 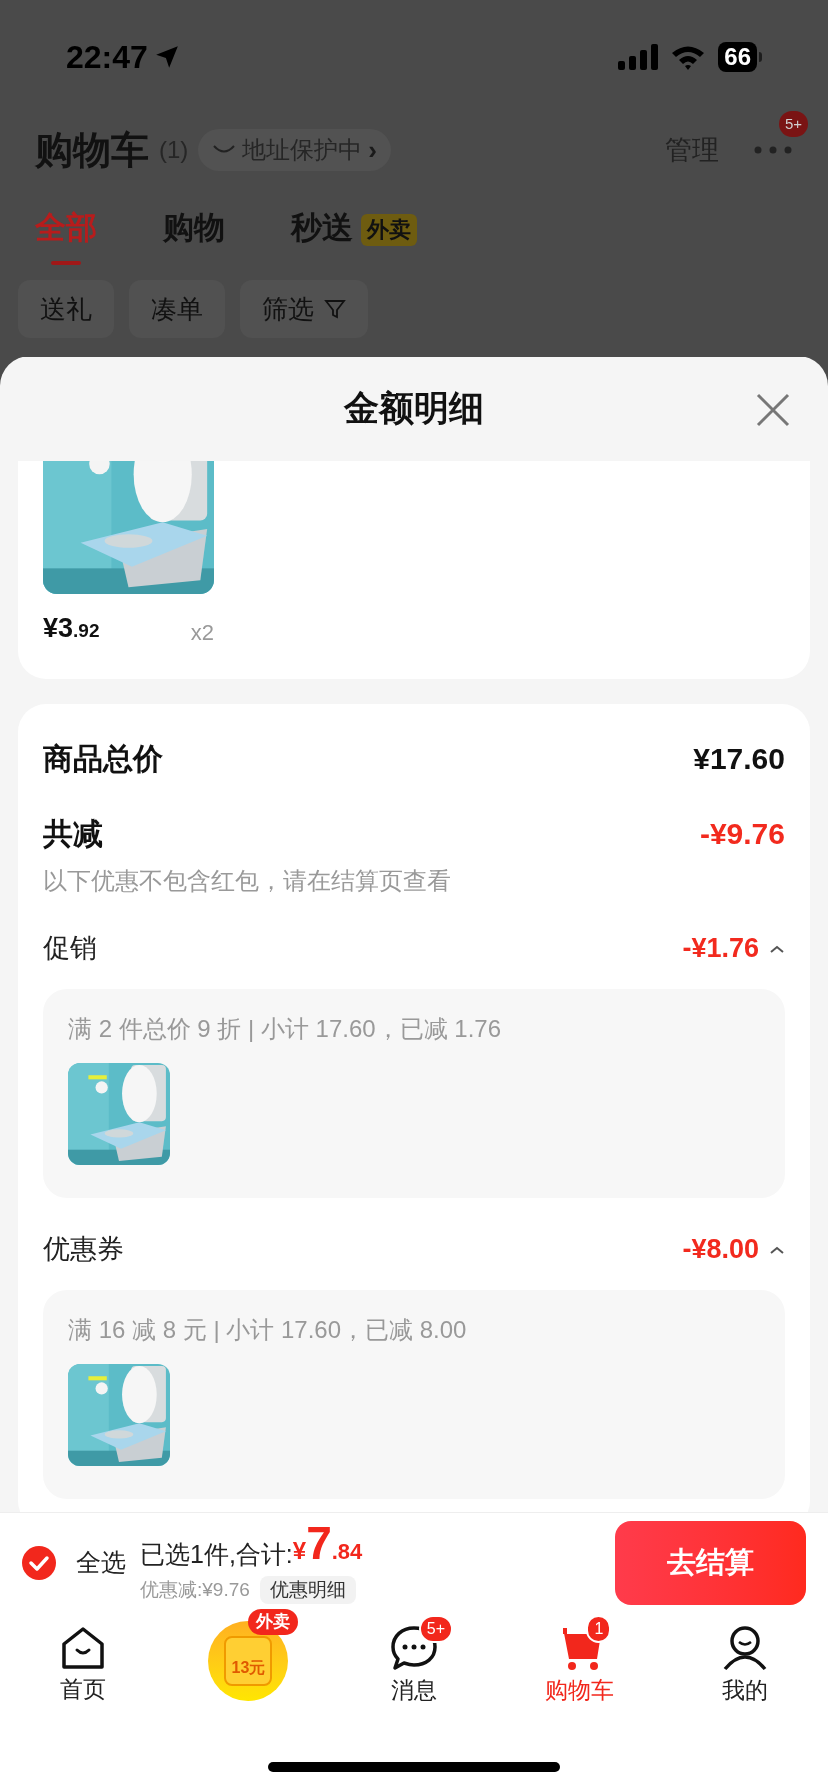 I want to click on filter-chip: 凑单, so click(x=177, y=309).